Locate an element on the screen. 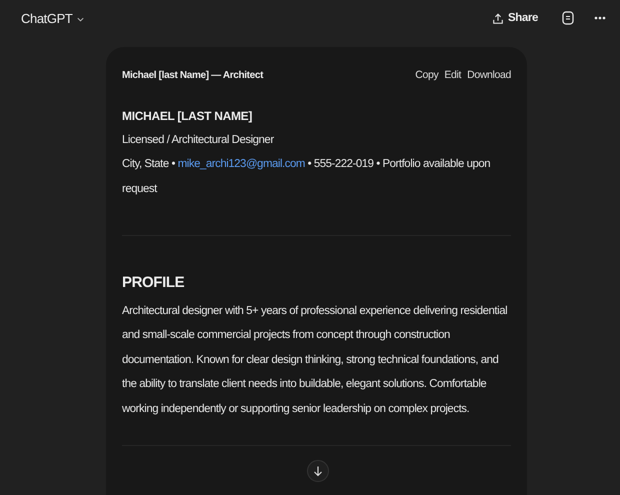  canvas-title: Michael [last Name] — Architect is located at coordinates (193, 76).